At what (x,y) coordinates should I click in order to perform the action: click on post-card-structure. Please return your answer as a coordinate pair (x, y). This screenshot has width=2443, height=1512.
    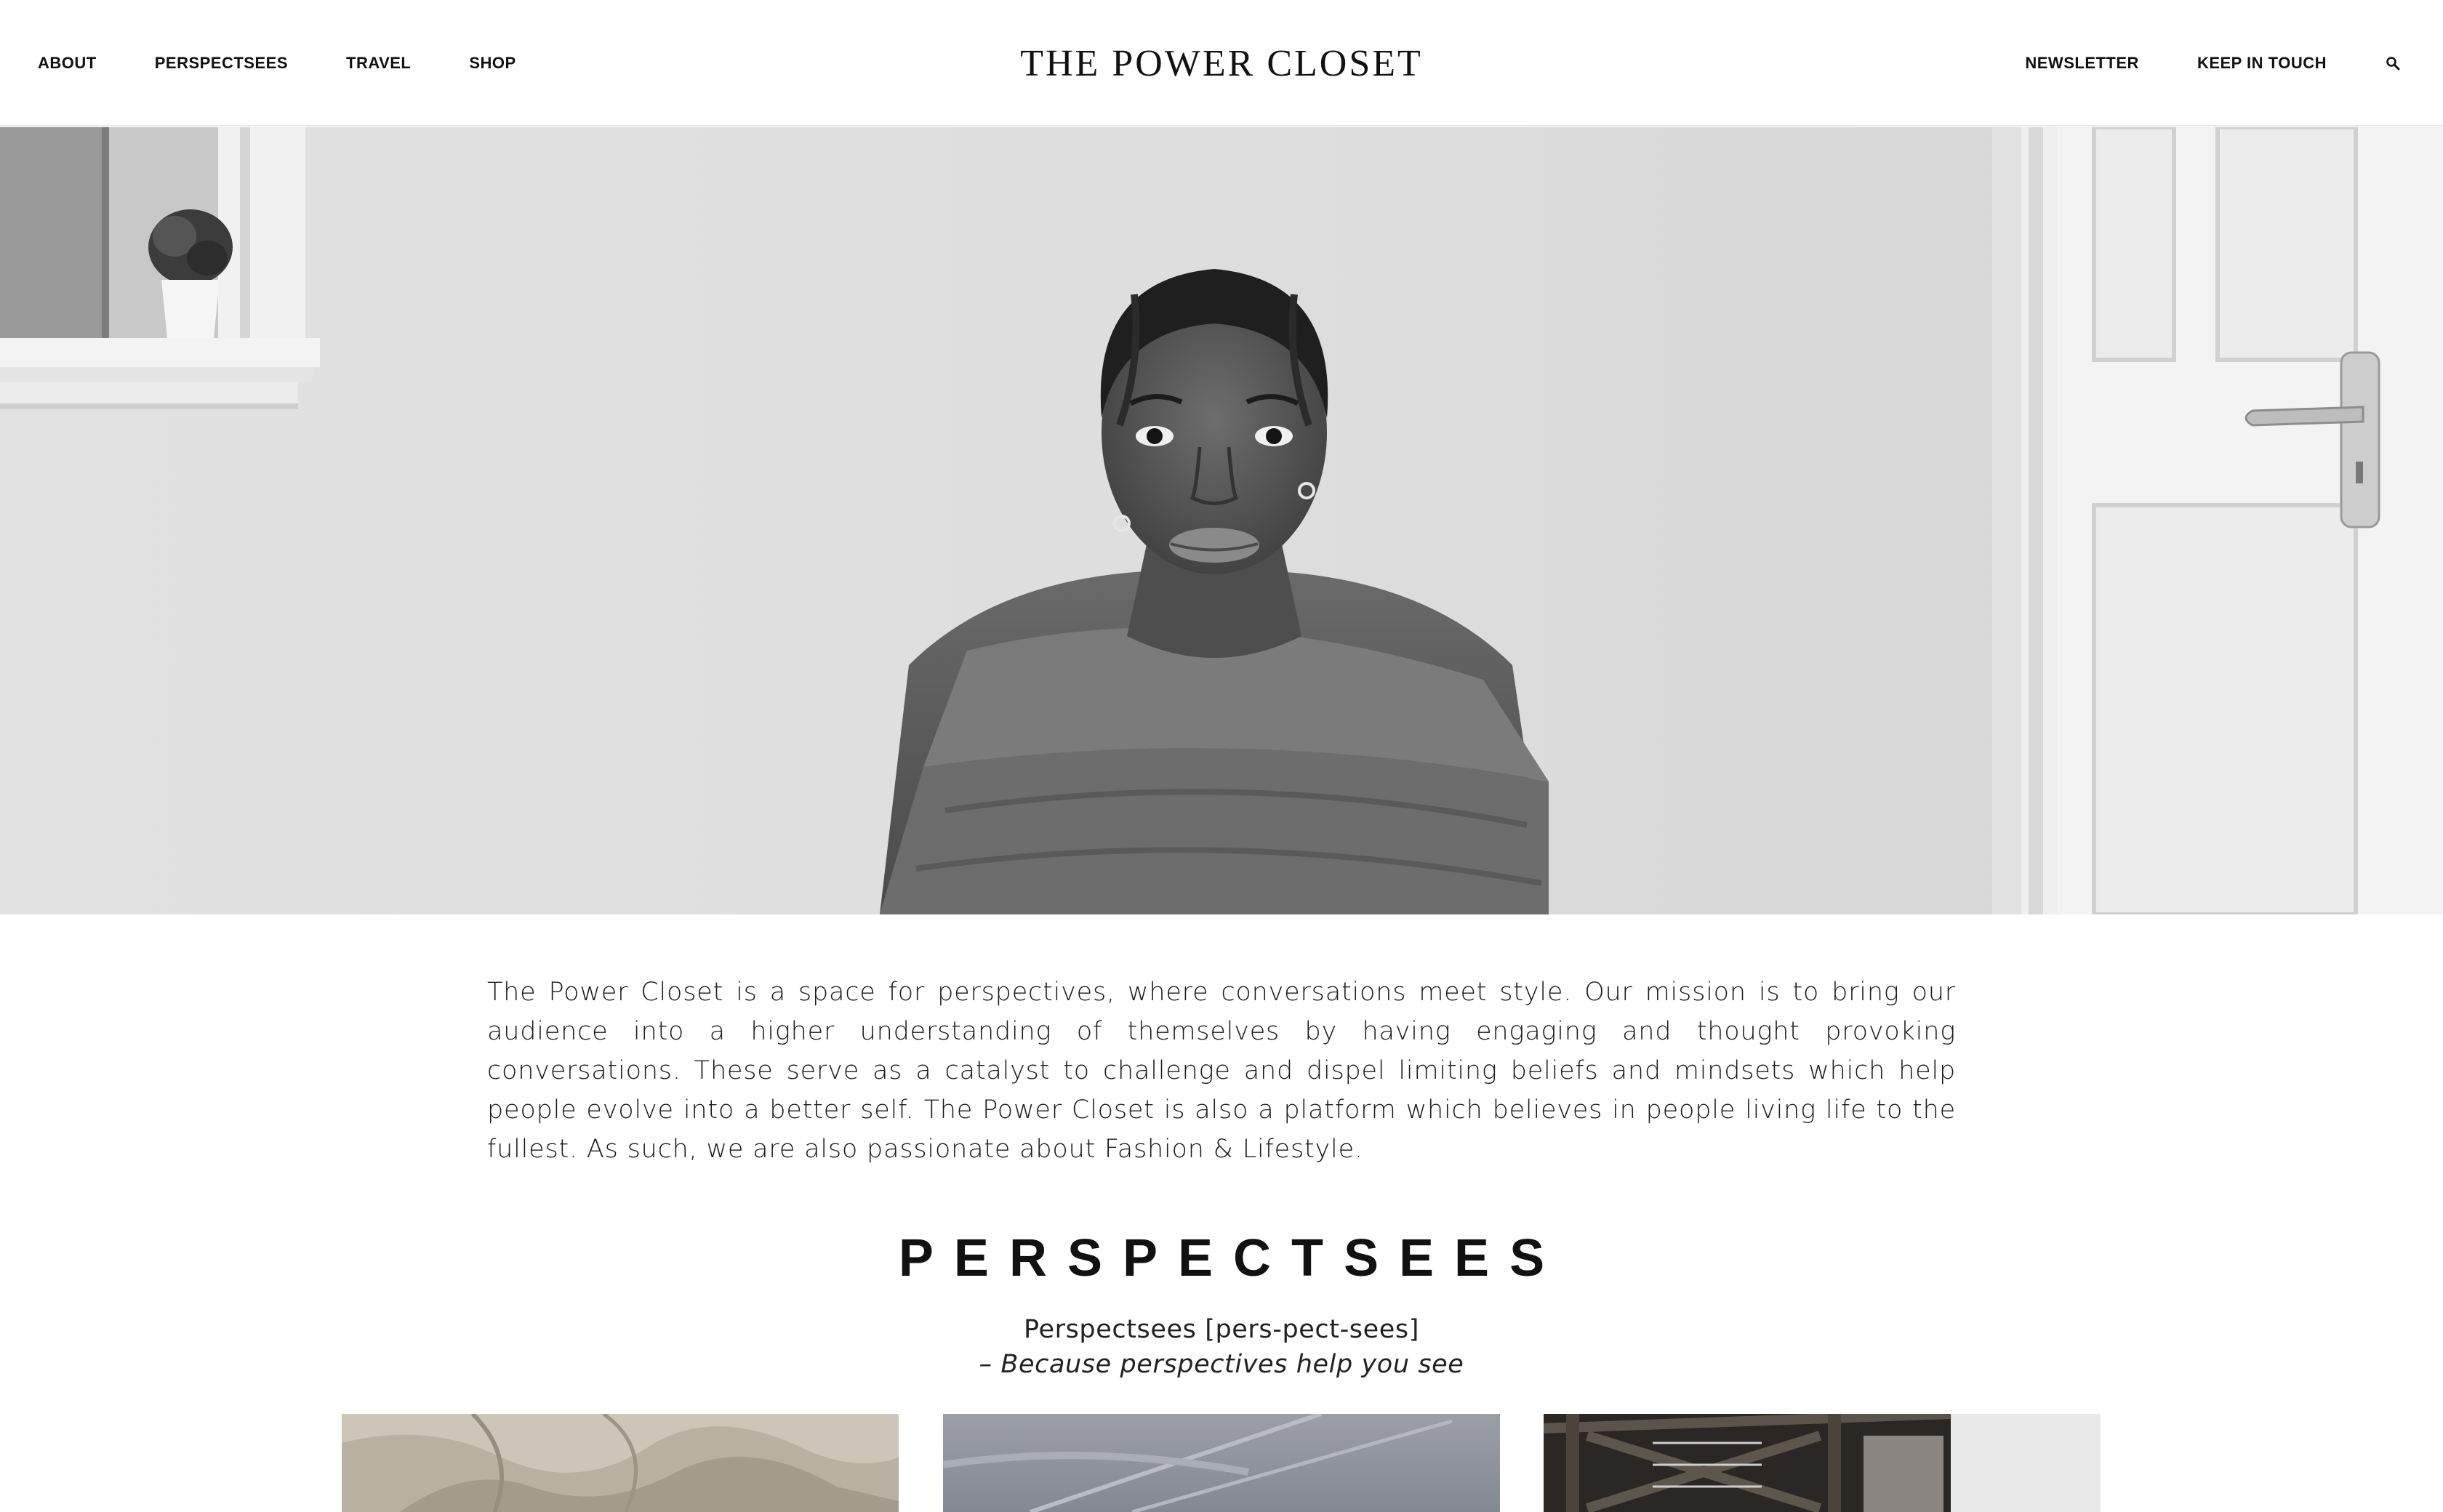
    Looking at the image, I should click on (1822, 1463).